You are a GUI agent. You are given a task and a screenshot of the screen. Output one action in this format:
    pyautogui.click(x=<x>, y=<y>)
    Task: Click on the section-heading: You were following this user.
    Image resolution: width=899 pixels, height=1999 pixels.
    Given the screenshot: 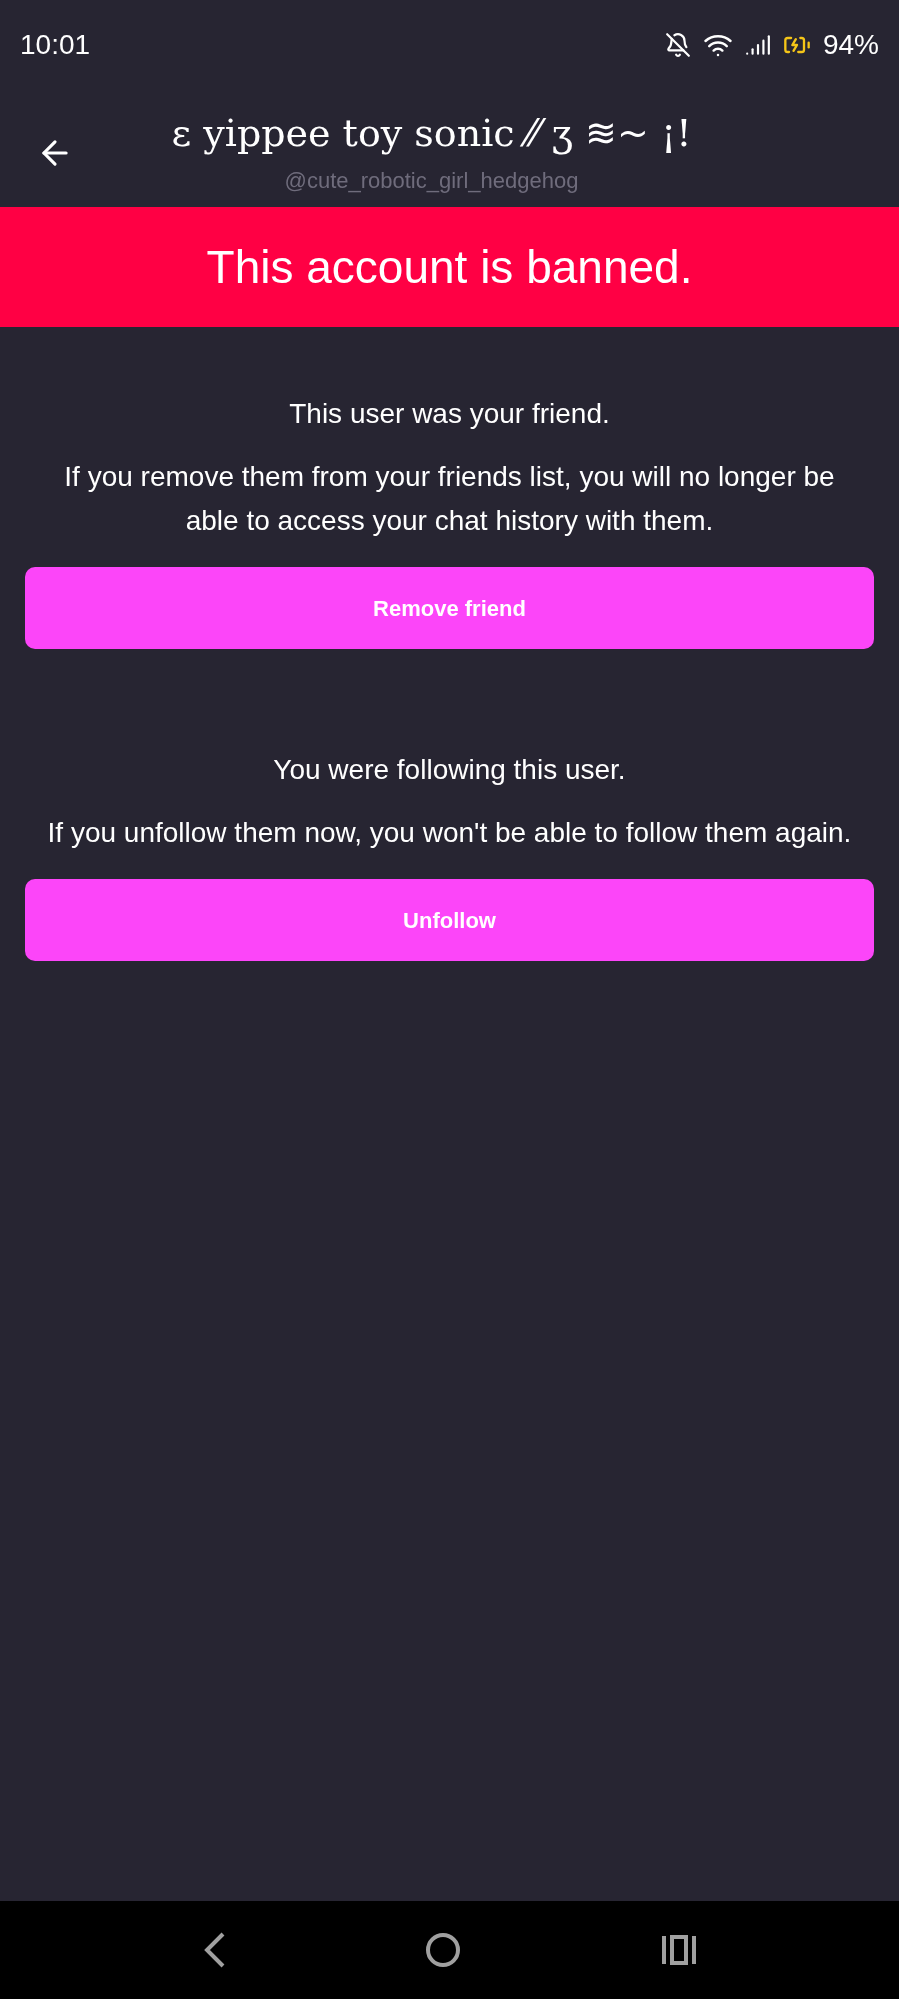 What is the action you would take?
    pyautogui.click(x=449, y=770)
    